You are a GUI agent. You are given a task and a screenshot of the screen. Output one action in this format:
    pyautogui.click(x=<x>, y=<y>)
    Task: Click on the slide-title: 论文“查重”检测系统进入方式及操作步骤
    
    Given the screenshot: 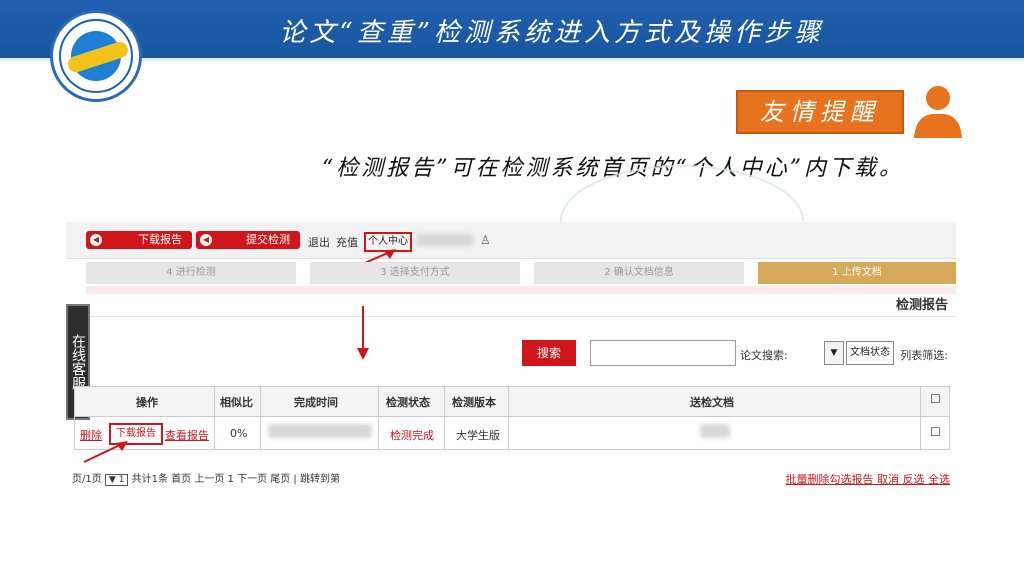 What is the action you would take?
    pyautogui.click(x=551, y=33)
    